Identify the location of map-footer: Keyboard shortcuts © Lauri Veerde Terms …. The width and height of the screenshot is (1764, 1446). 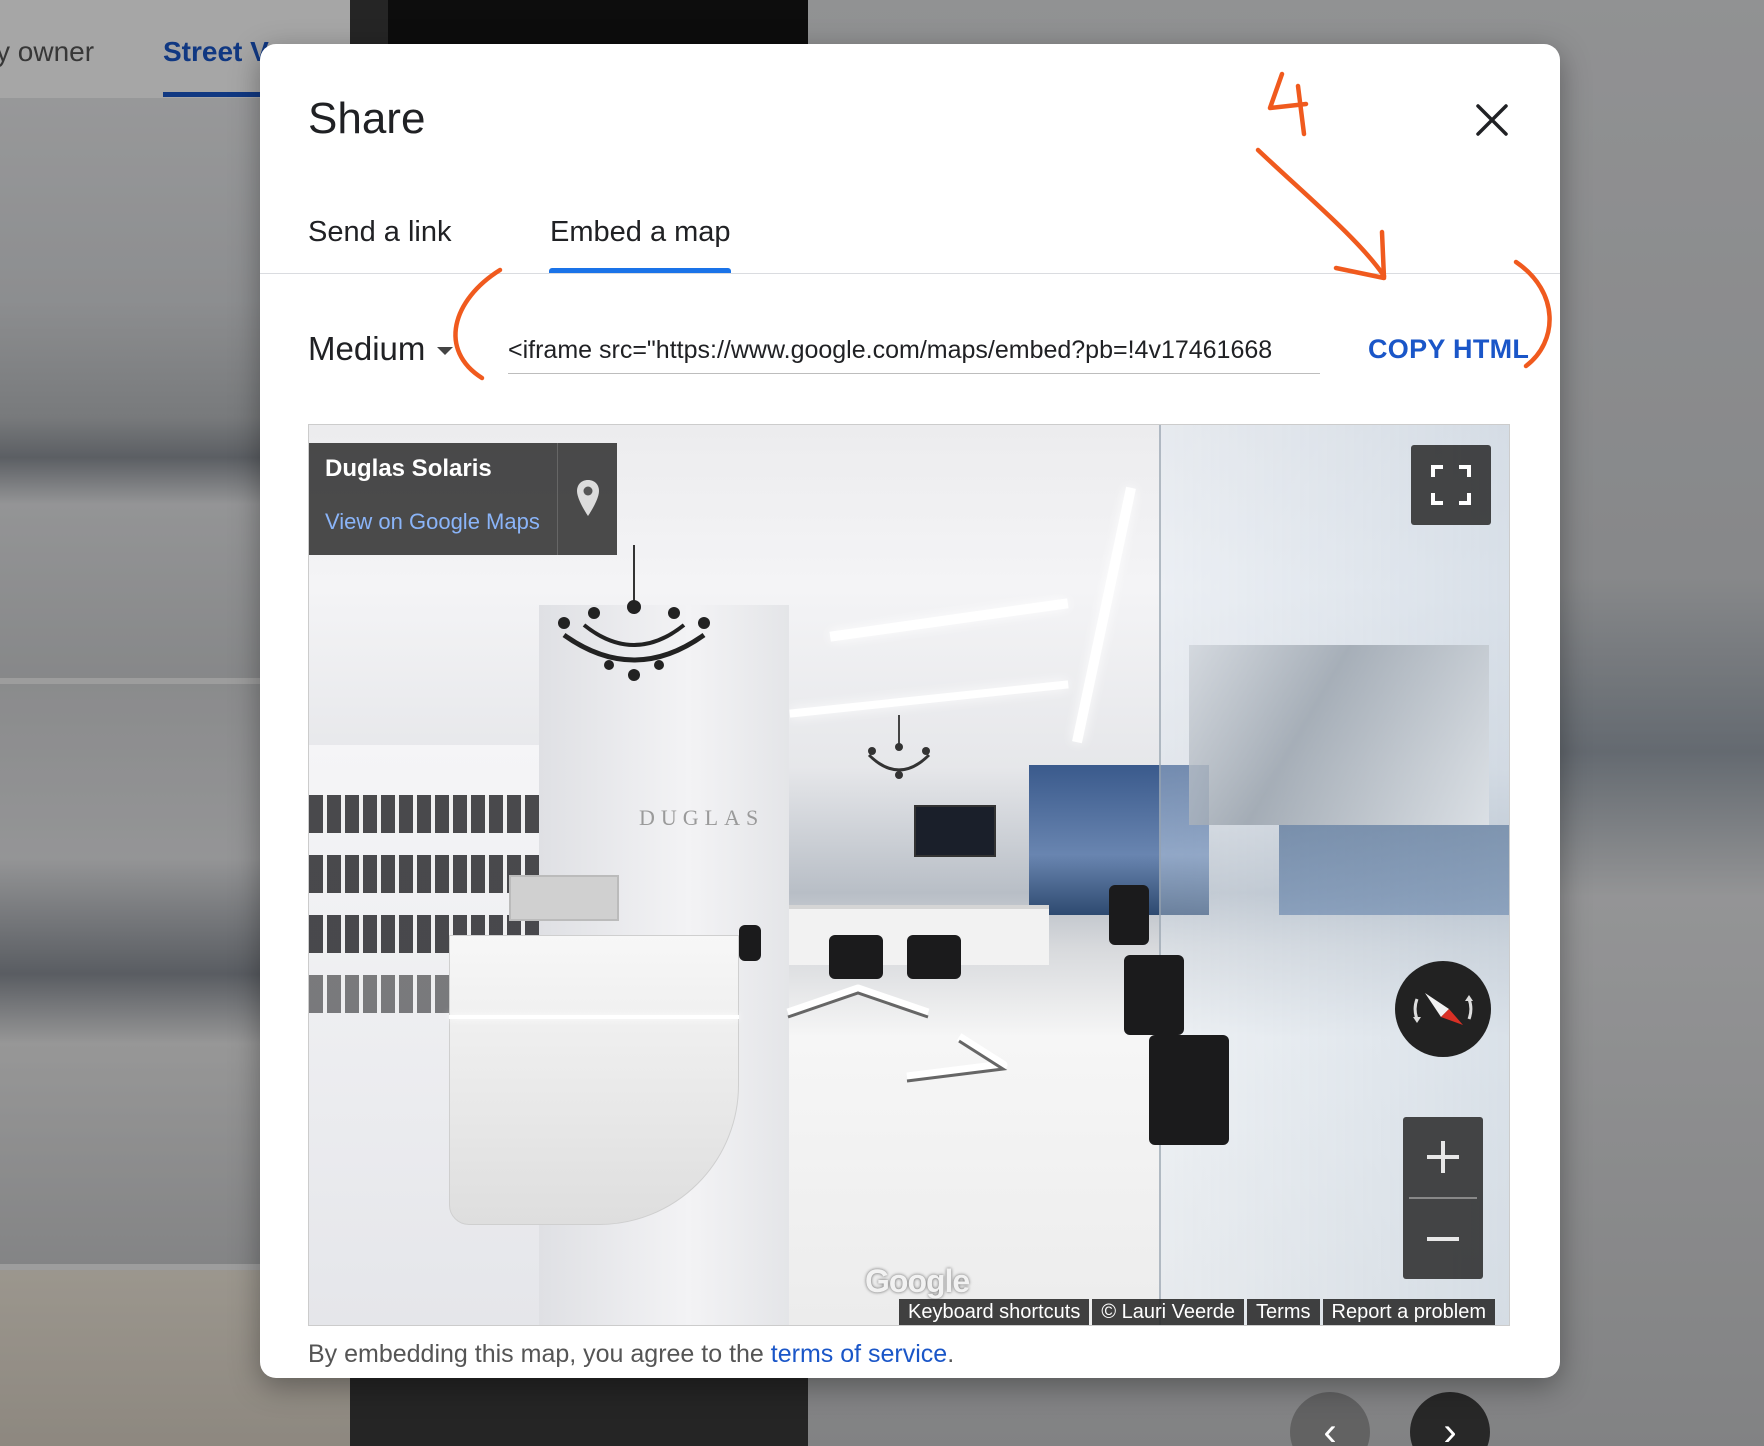
(1197, 1312).